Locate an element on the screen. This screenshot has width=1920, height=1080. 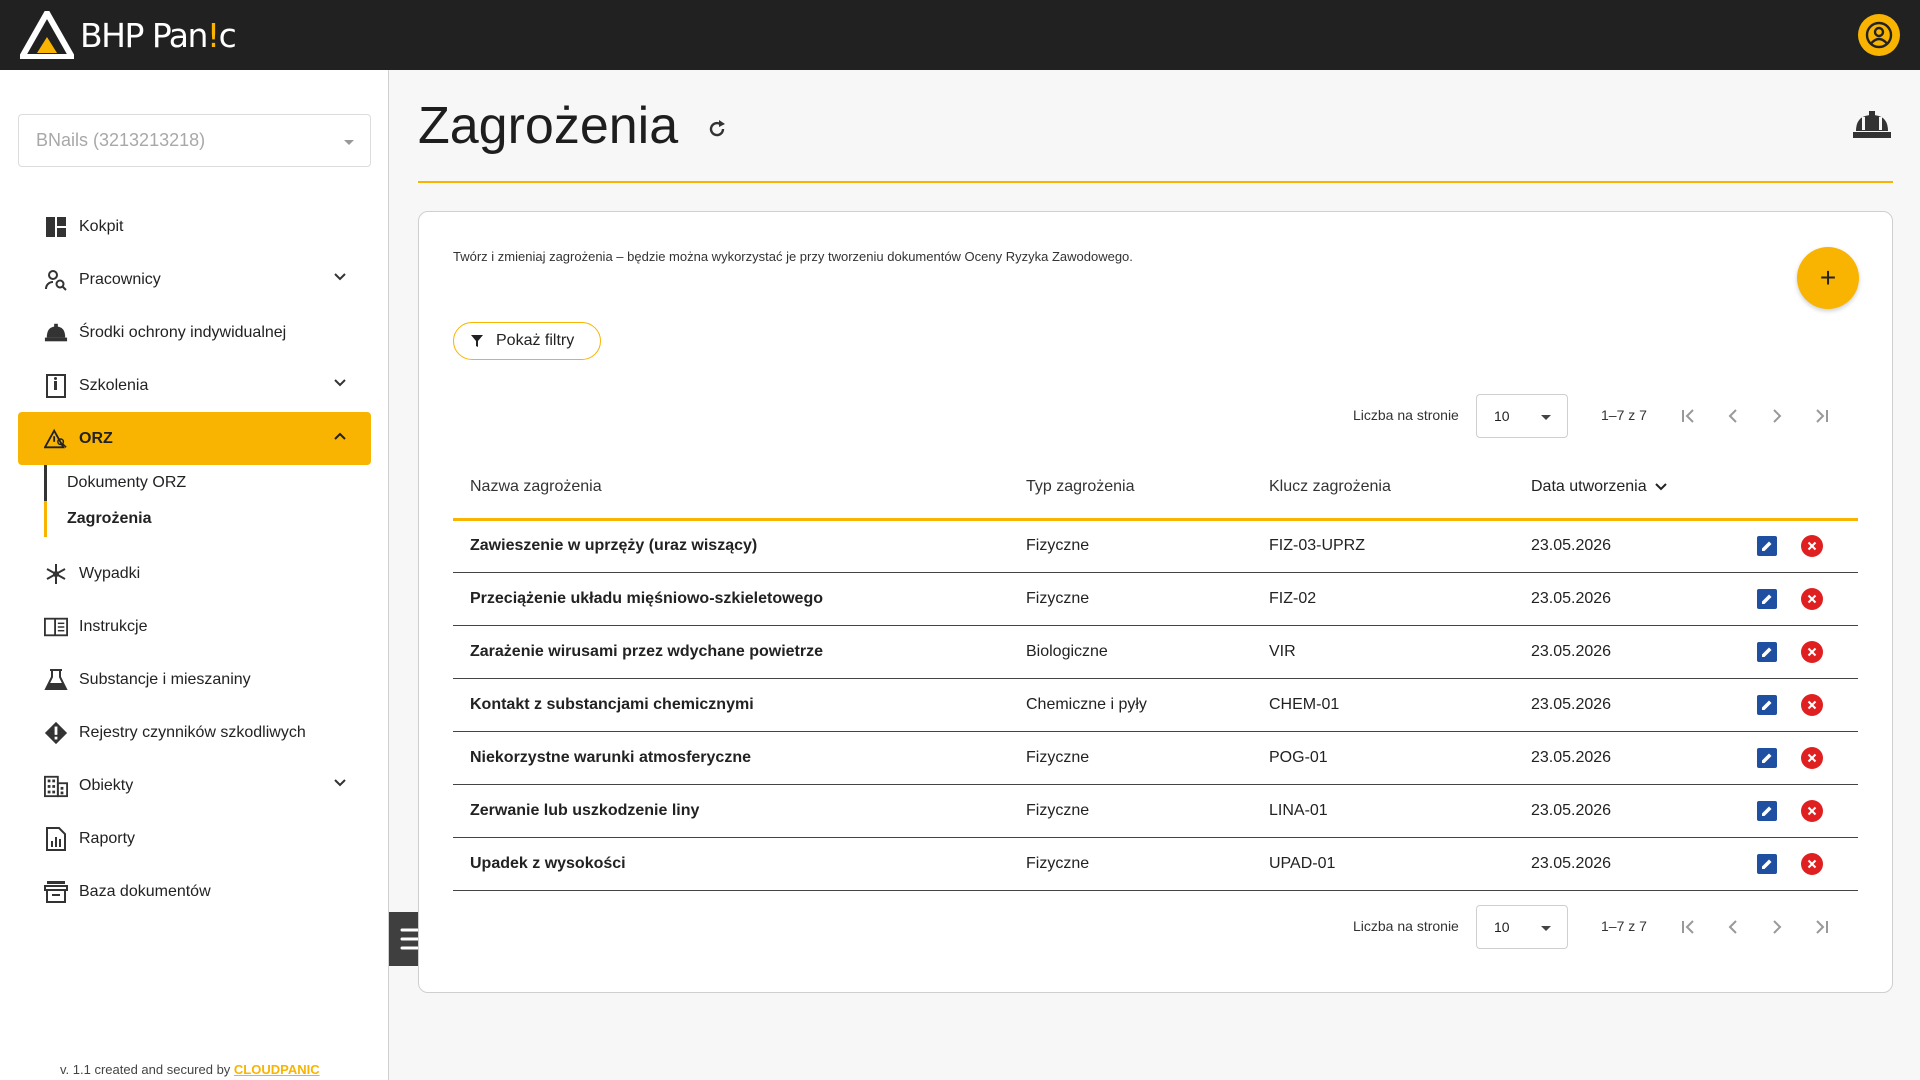
sidebar-item-szkolenia: Szkolenia is located at coordinates (194, 385).